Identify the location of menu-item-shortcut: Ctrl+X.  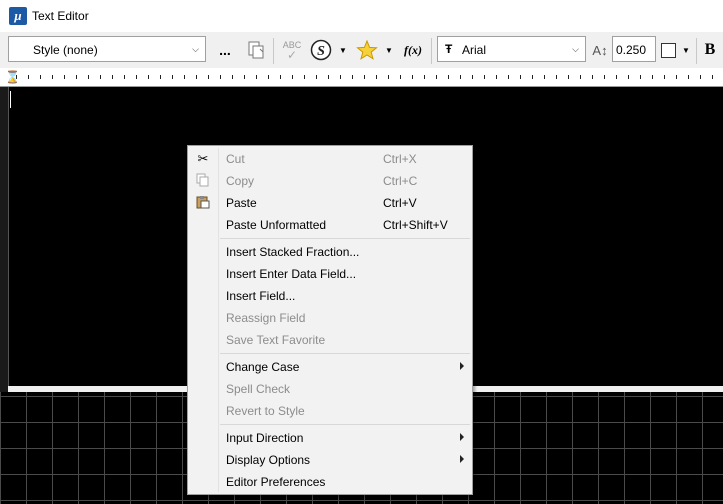
(400, 159).